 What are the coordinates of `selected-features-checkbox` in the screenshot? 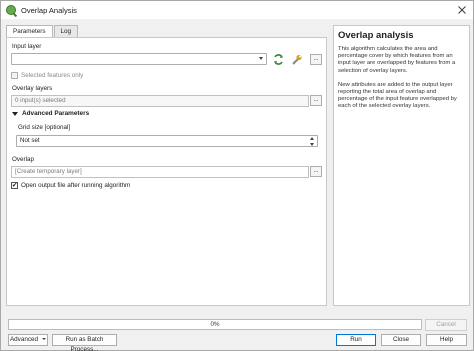 It's located at (14, 75).